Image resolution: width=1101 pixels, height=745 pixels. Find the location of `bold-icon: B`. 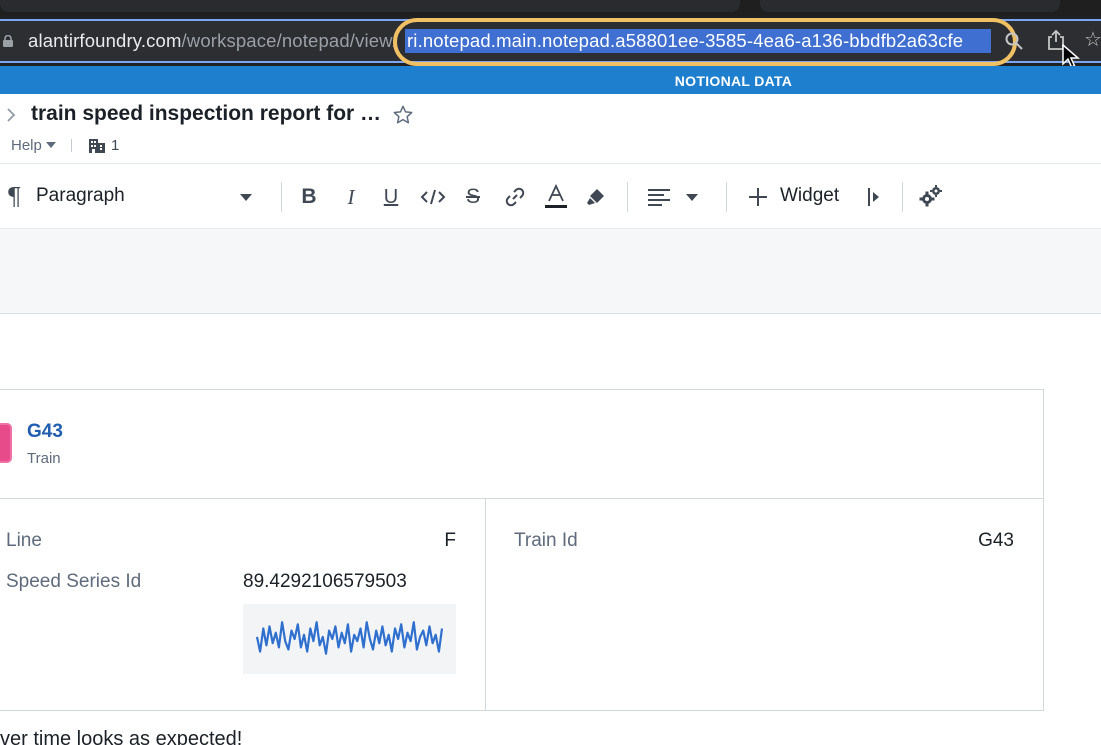

bold-icon: B is located at coordinates (309, 197).